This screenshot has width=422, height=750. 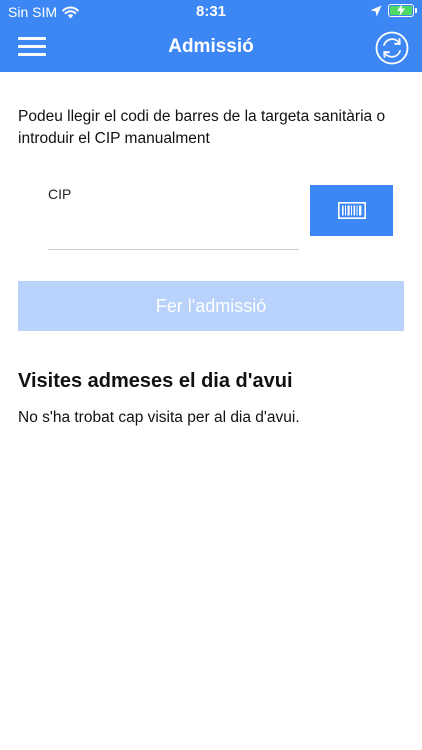 I want to click on location-arrow-icon, so click(x=376, y=10).